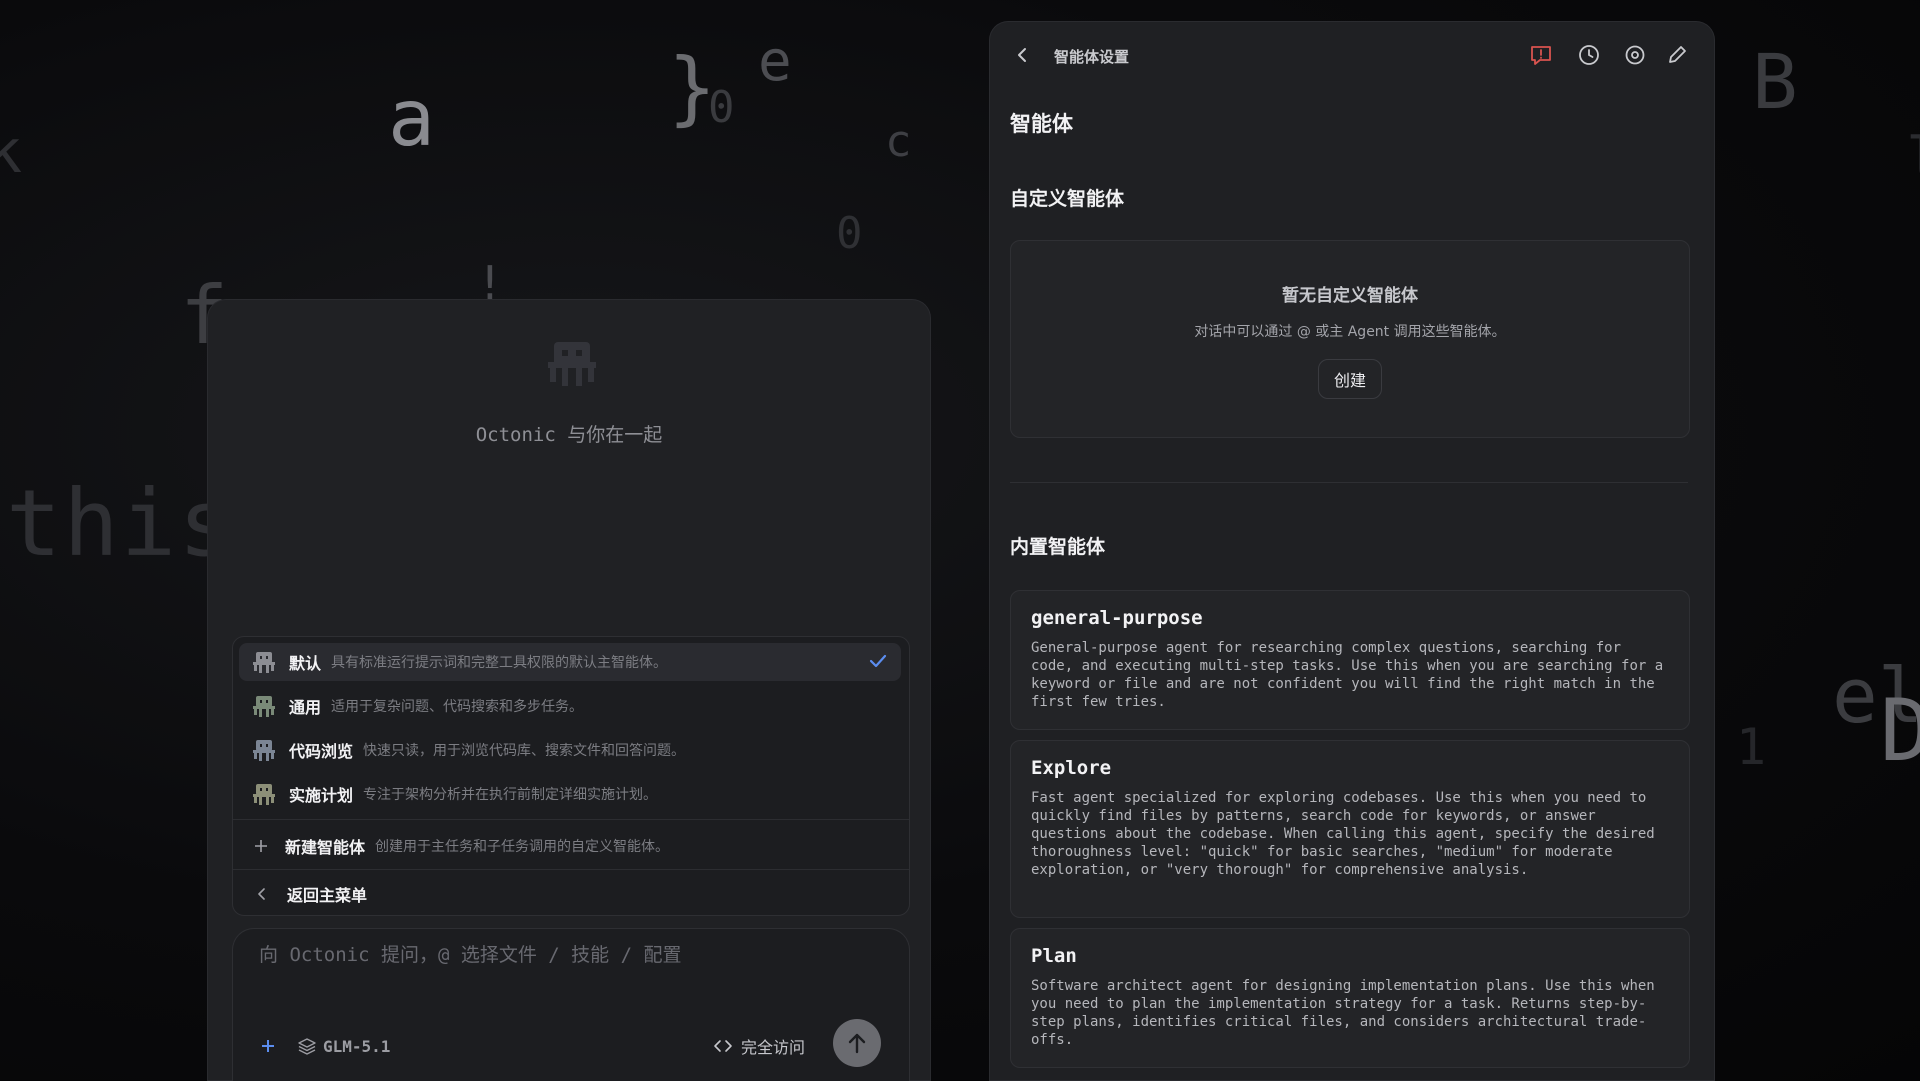  I want to click on feedback-icon, so click(1541, 55).